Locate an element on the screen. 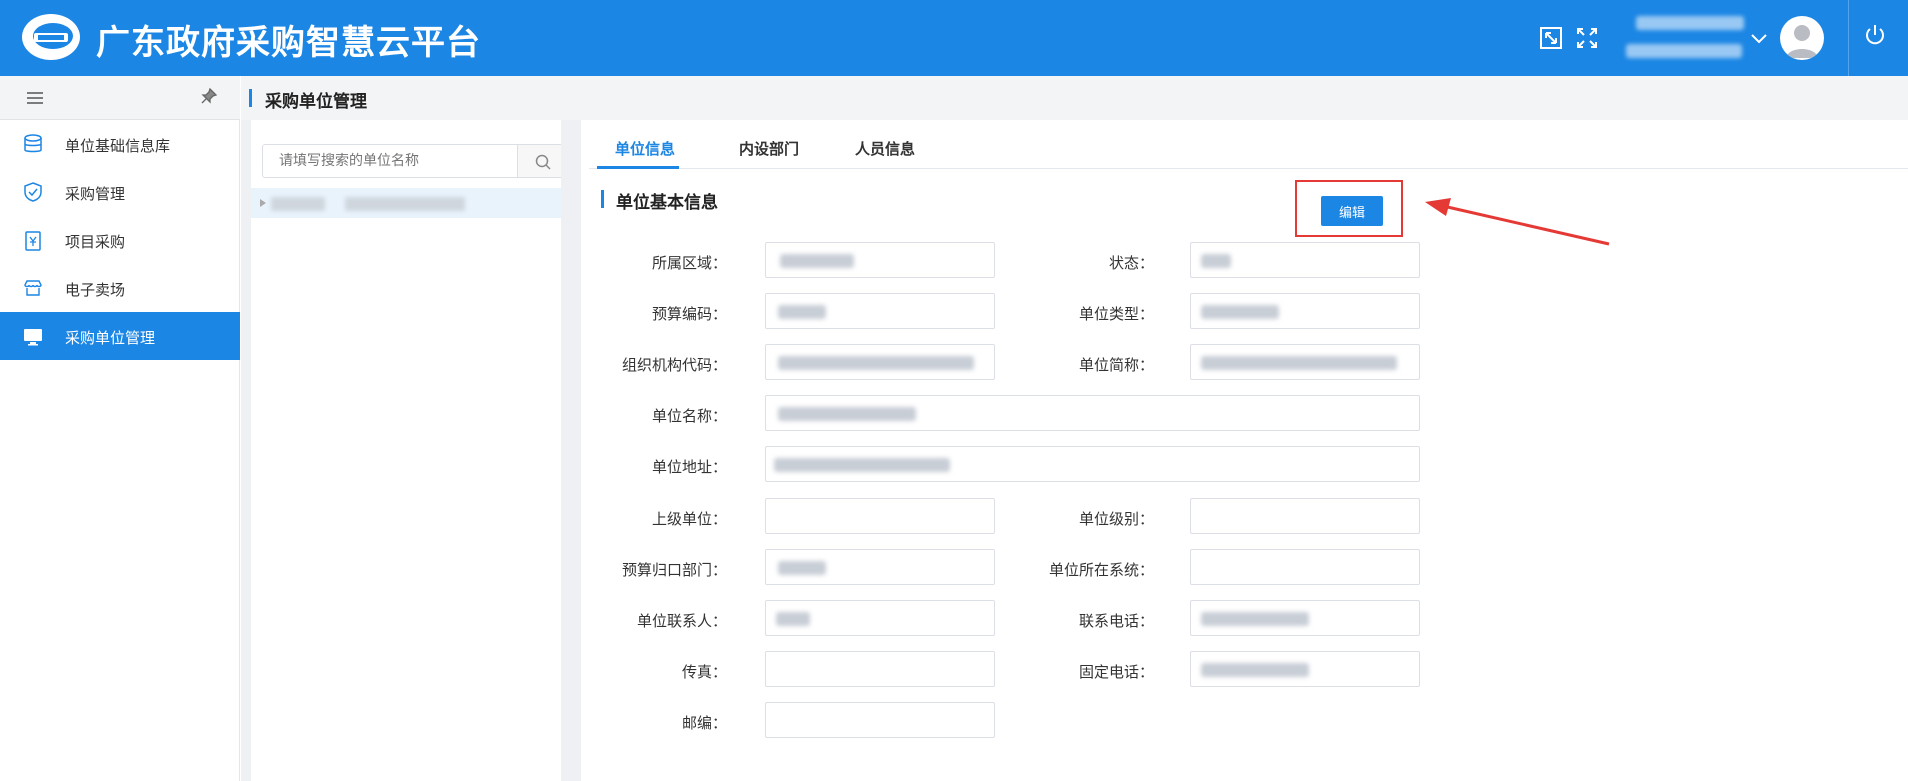 The height and width of the screenshot is (781, 1908). budget-code-field is located at coordinates (880, 311).